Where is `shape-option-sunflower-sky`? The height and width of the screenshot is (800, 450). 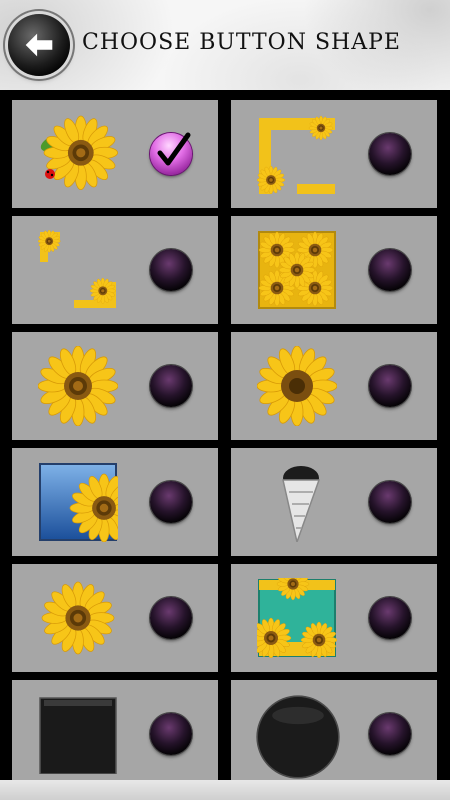 shape-option-sunflower-sky is located at coordinates (115, 502).